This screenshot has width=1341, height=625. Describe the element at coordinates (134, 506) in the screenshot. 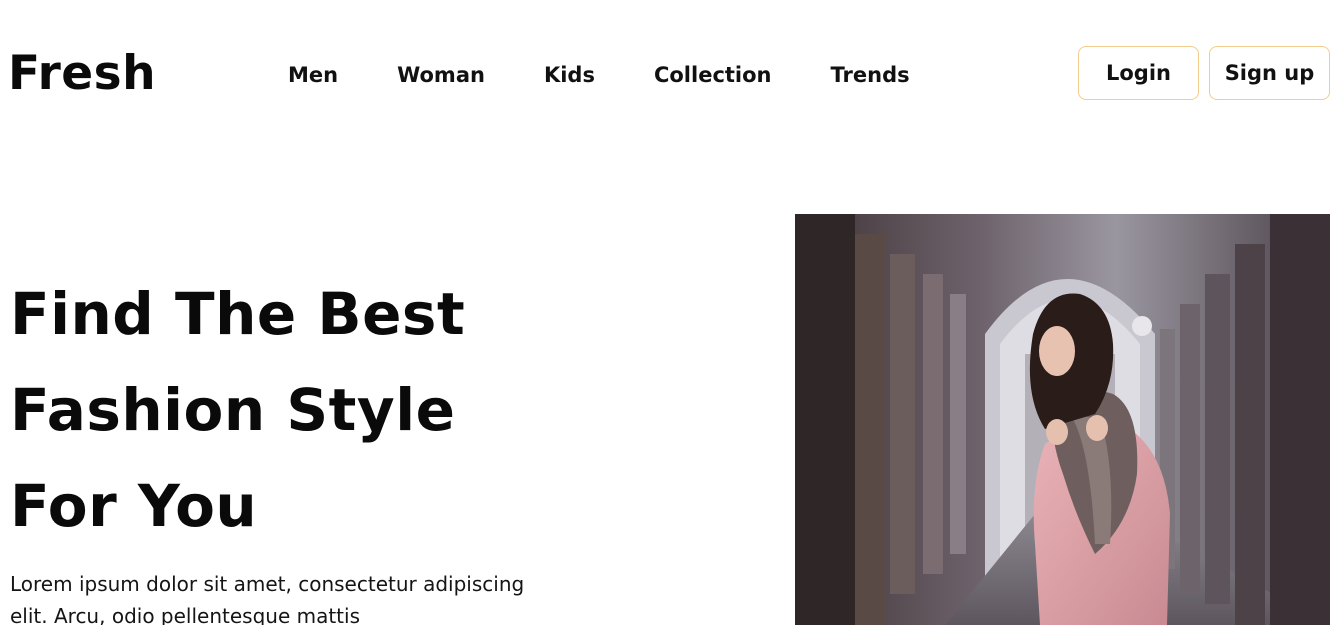

I see `hero-title-line-3: For You` at that location.